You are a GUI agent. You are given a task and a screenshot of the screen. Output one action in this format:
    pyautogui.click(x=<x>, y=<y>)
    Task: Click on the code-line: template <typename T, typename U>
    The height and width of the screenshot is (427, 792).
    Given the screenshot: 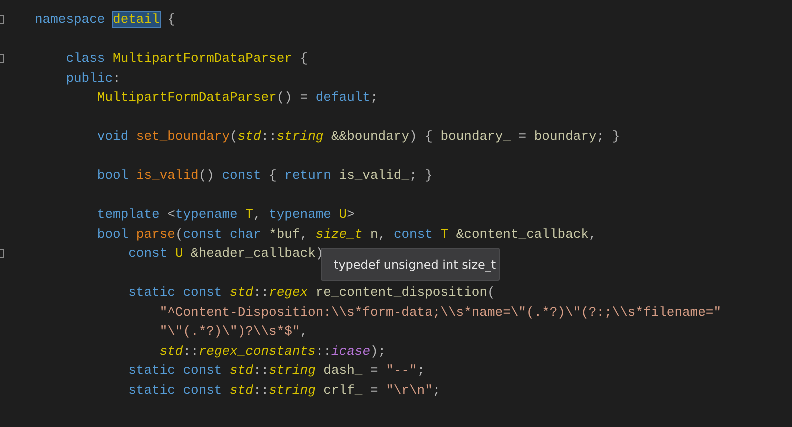 What is the action you would take?
    pyautogui.click(x=225, y=215)
    